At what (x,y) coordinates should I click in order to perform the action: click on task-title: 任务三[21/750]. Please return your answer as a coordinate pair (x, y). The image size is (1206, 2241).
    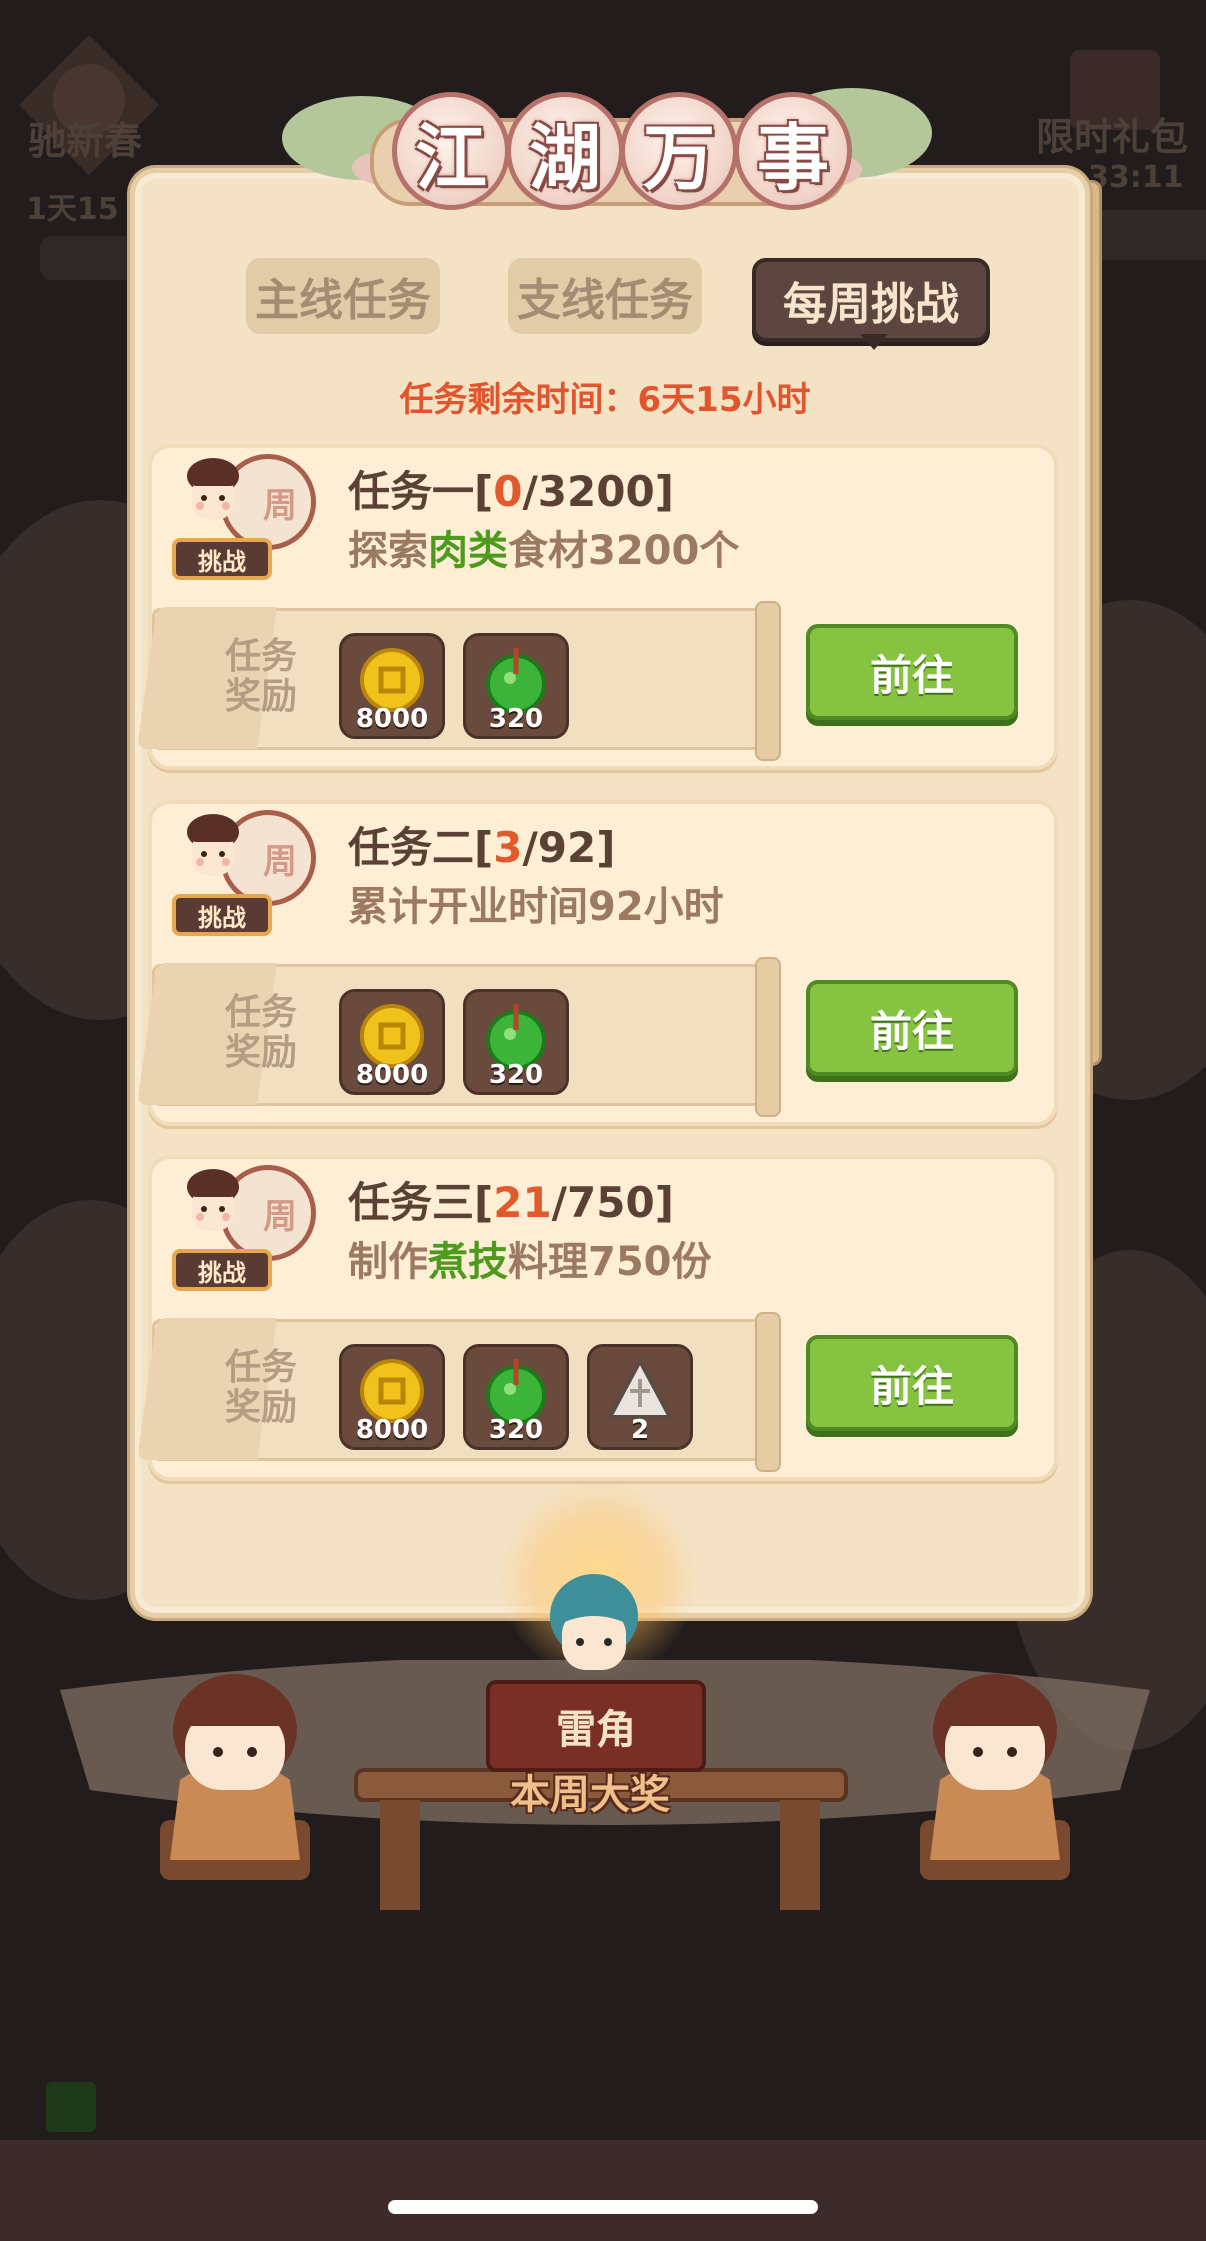
    Looking at the image, I should click on (511, 1202).